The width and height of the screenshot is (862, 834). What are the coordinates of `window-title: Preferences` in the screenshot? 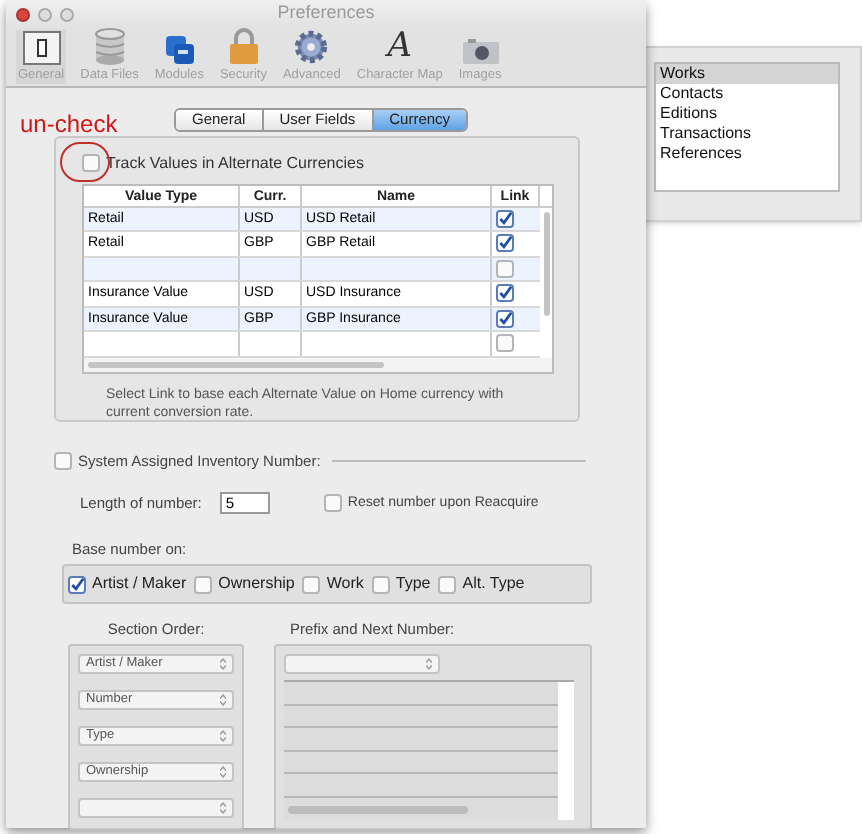 It's located at (326, 13).